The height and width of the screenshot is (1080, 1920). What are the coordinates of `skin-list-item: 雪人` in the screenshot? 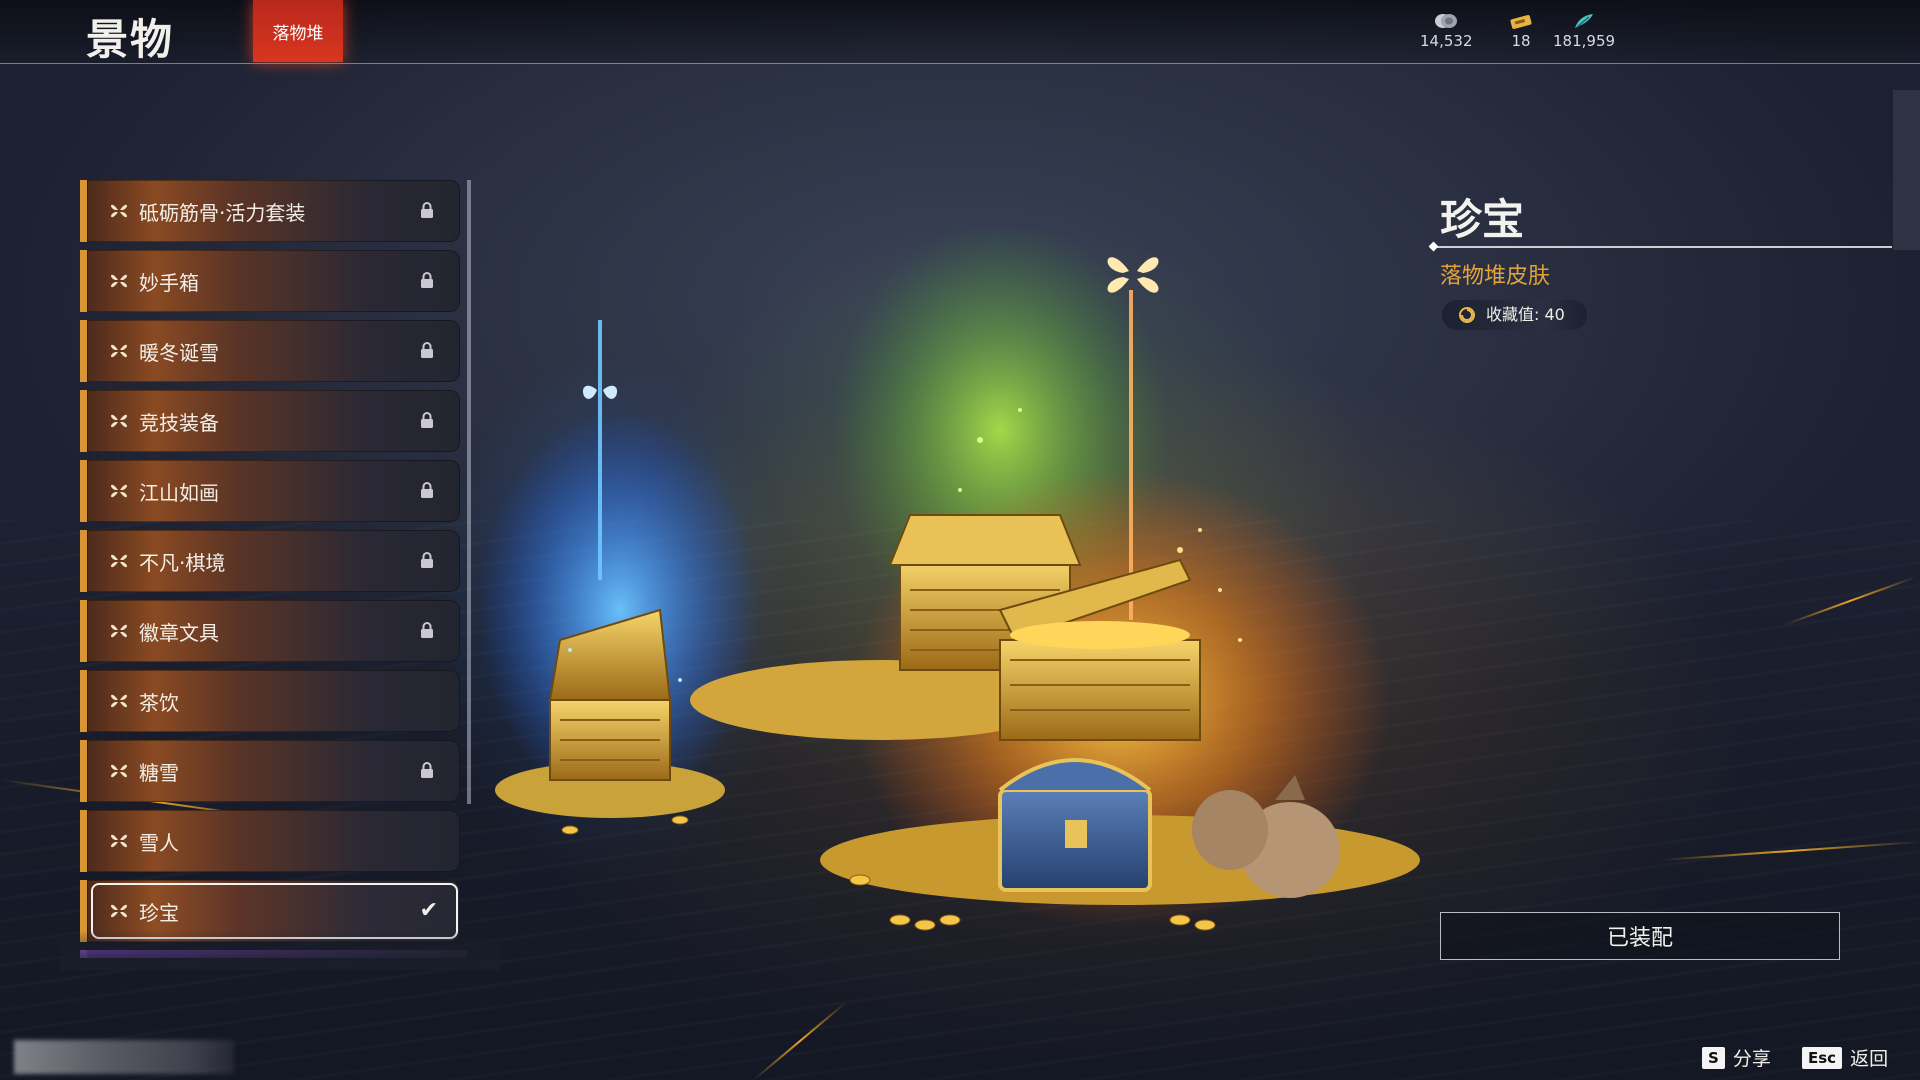 It's located at (270, 841).